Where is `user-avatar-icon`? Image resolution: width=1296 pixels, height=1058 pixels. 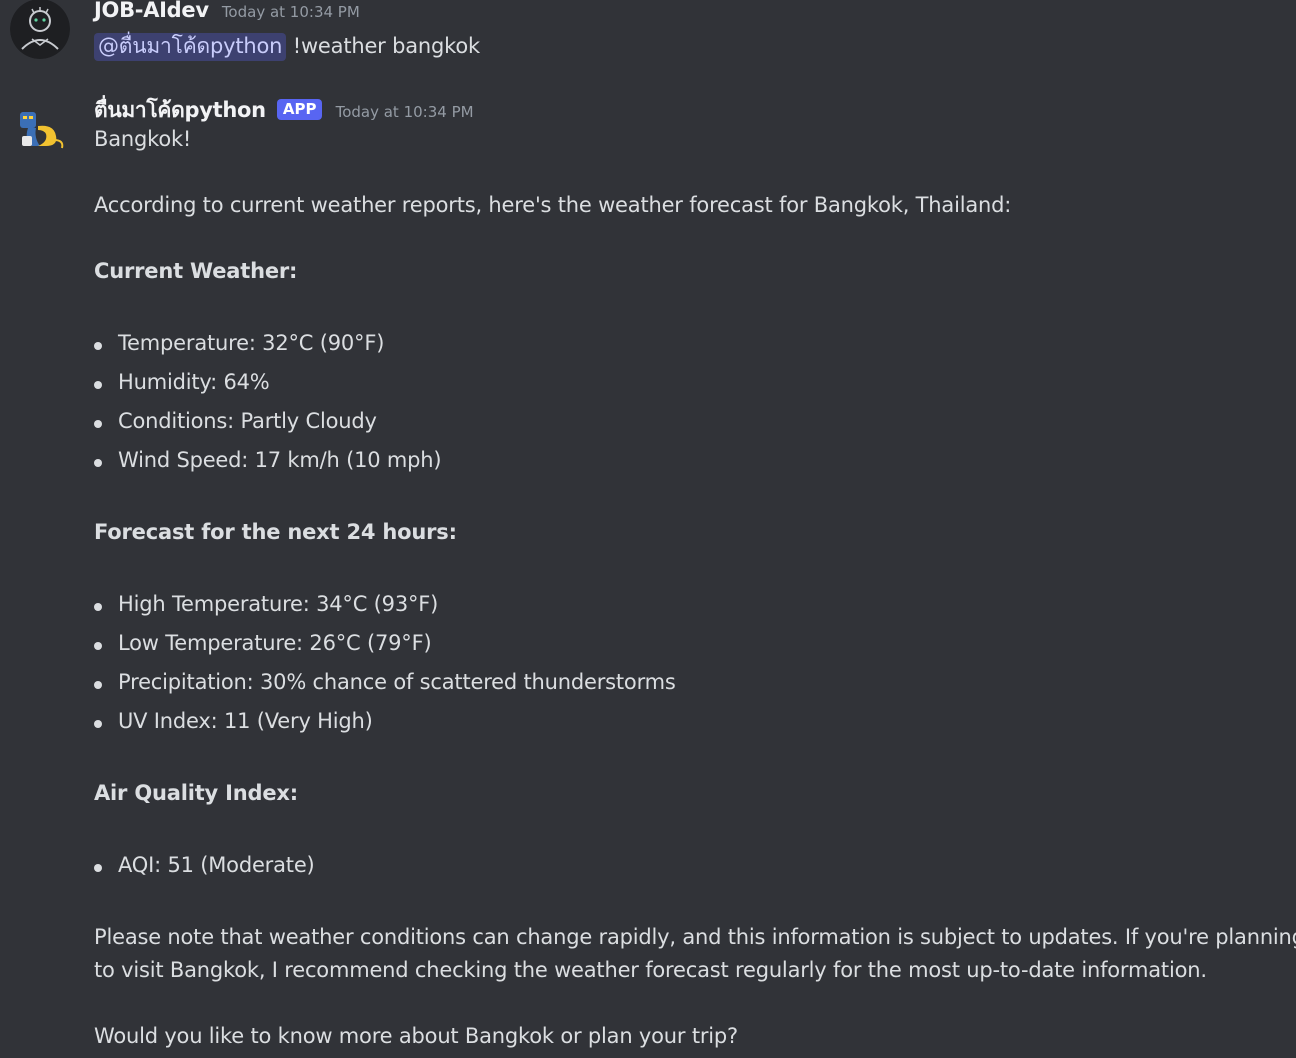 user-avatar-icon is located at coordinates (40, 29).